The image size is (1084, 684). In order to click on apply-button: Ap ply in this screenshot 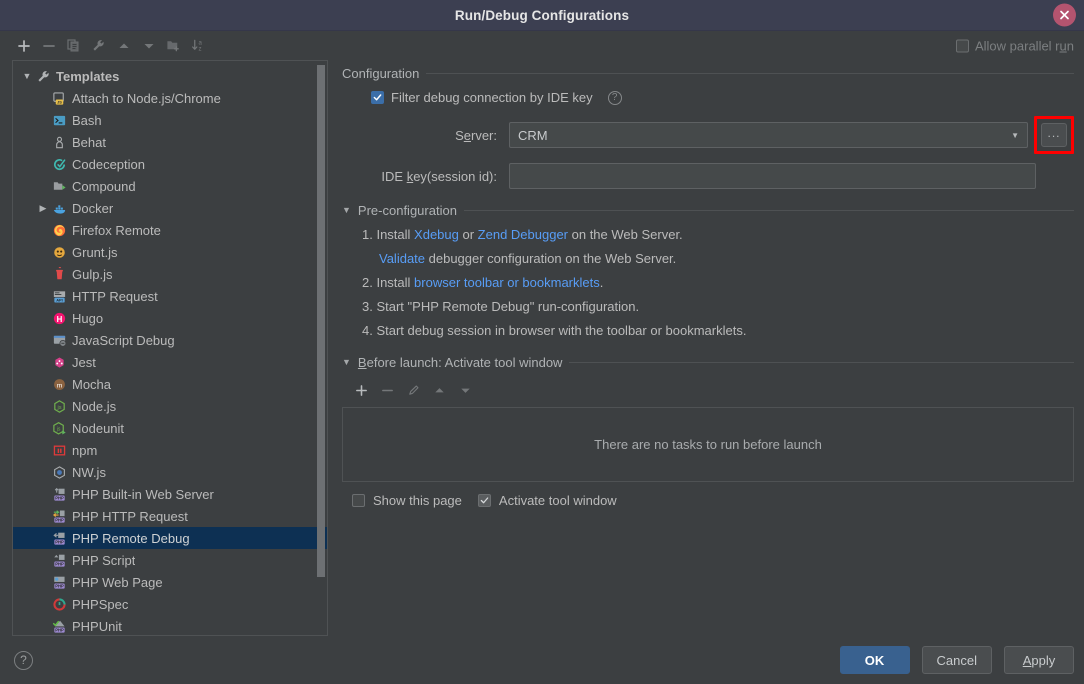, I will do `click(1039, 660)`.